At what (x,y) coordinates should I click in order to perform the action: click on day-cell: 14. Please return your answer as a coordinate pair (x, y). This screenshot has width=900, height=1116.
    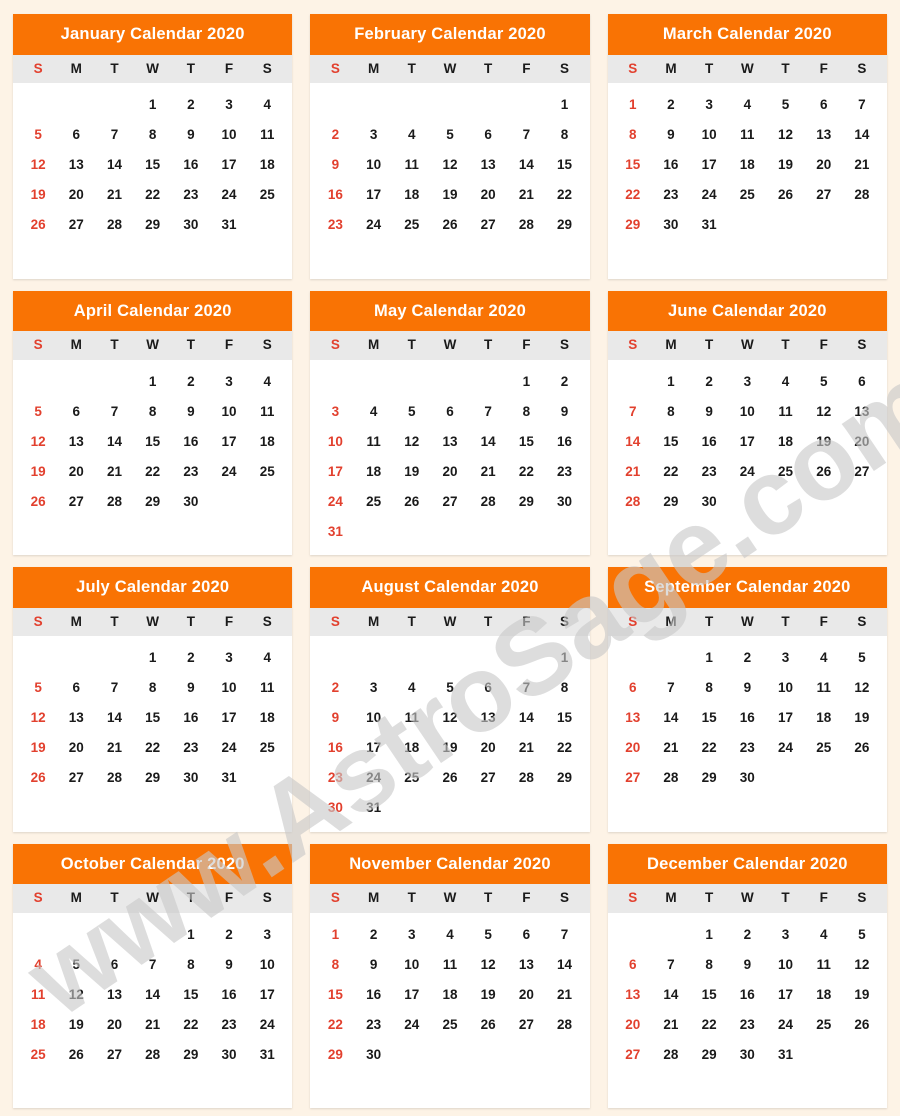
    Looking at the image, I should click on (862, 135).